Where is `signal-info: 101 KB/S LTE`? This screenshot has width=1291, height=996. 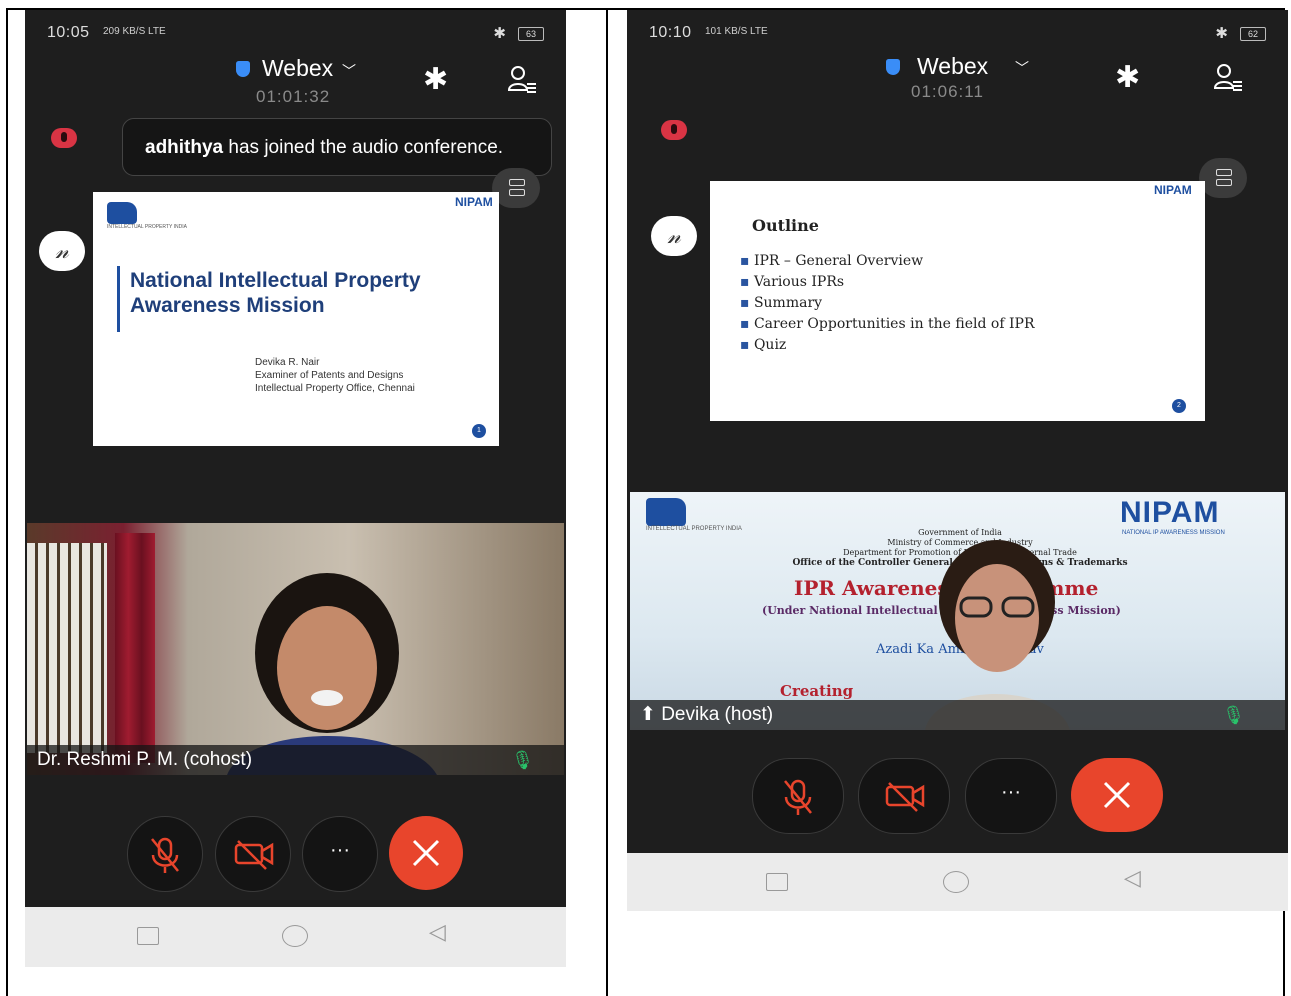 signal-info: 101 KB/S LTE is located at coordinates (736, 31).